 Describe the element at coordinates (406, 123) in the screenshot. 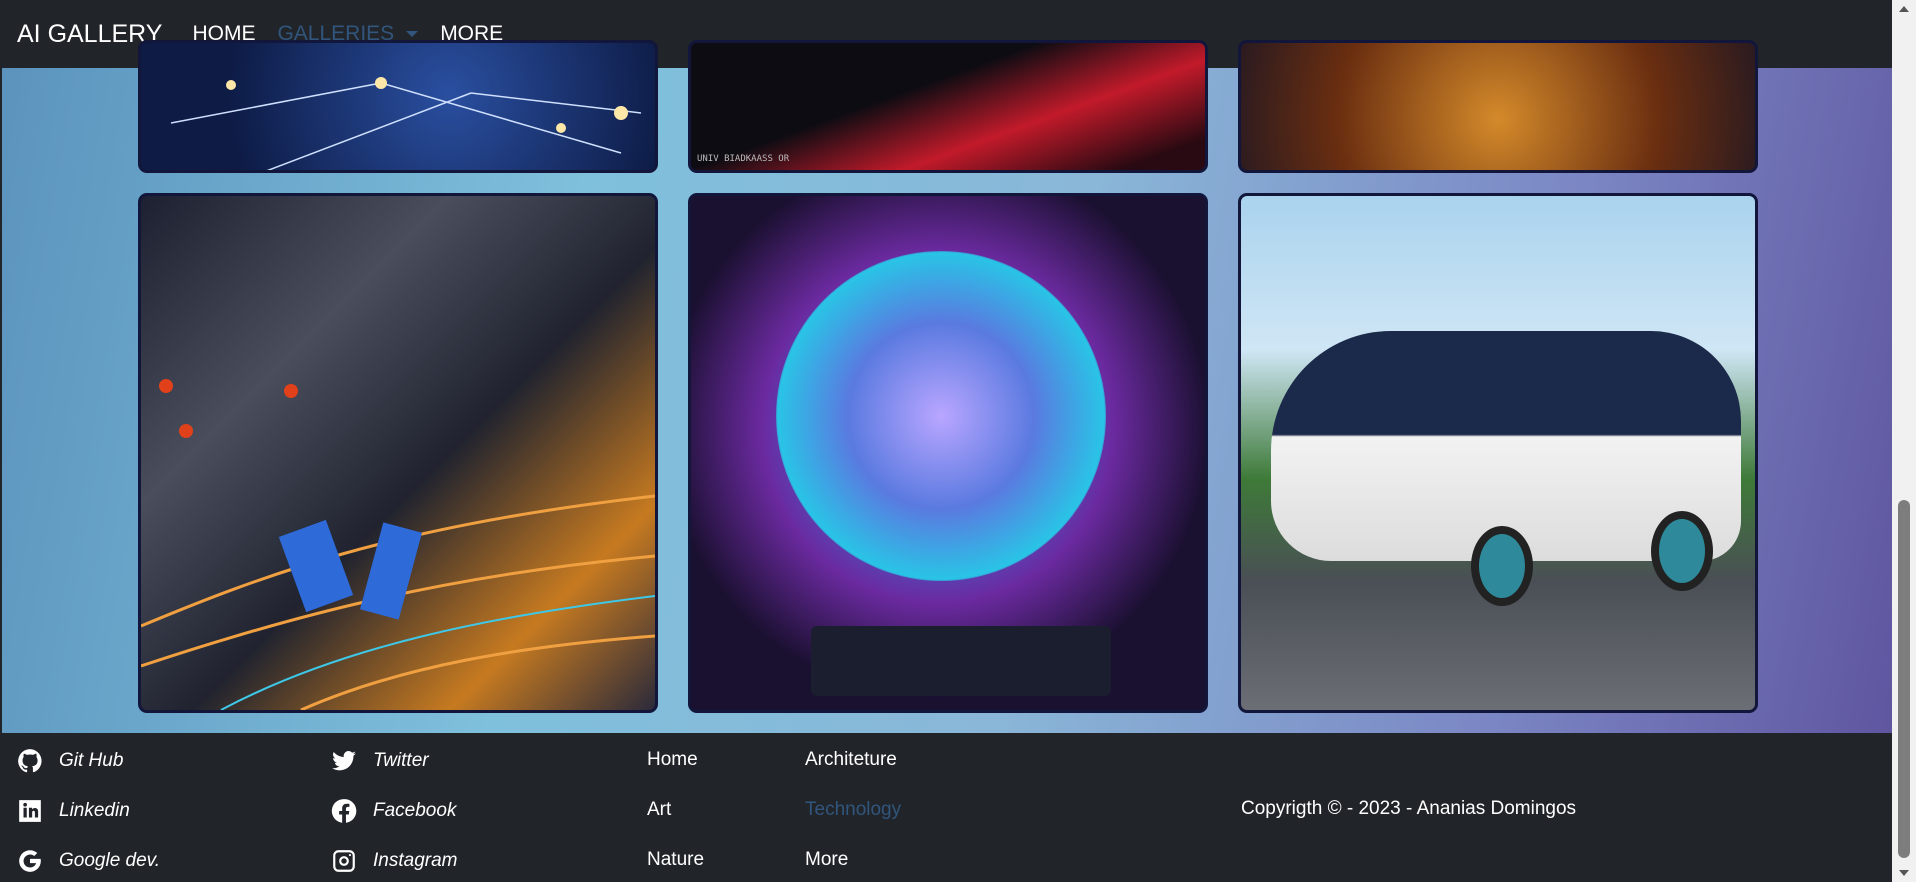

I see `network-lines-art` at that location.